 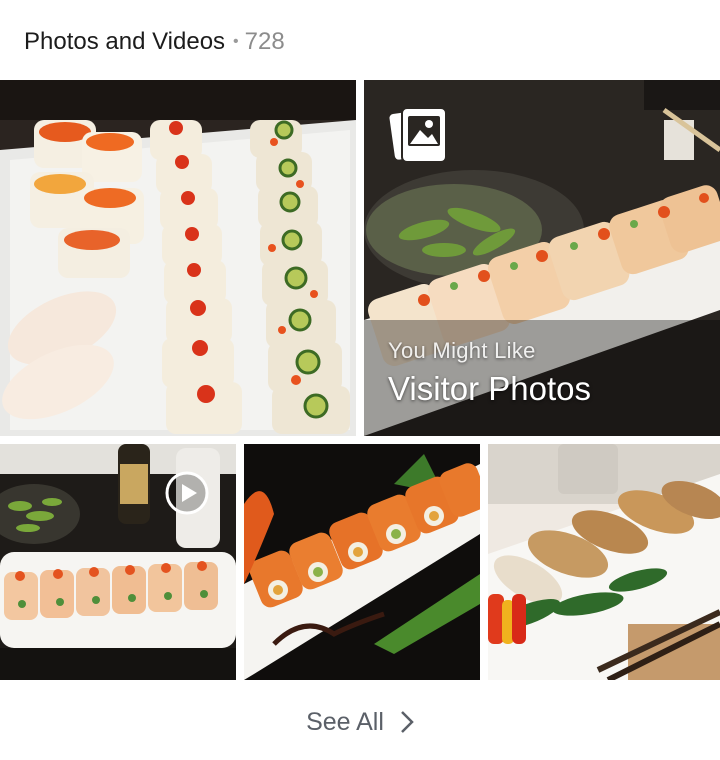 I want to click on tempura-roll-image, so click(x=362, y=562).